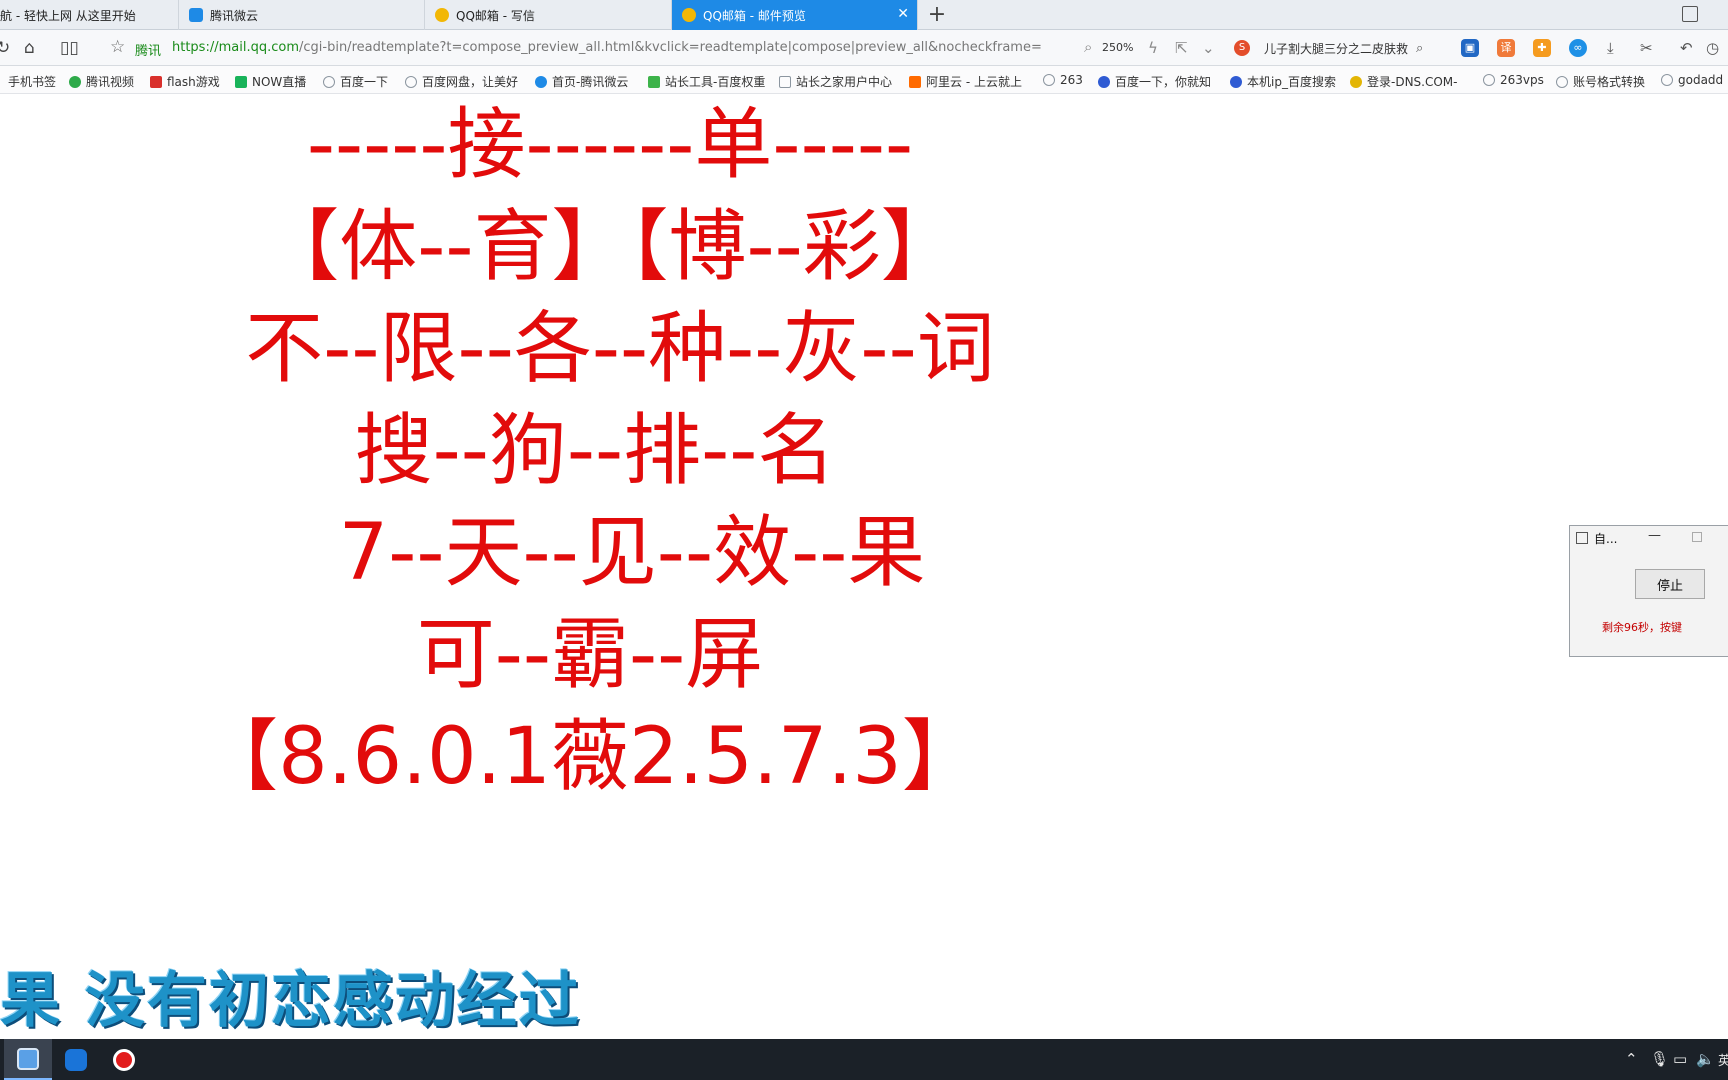 The image size is (1728, 1080). Describe the element at coordinates (69, 48) in the screenshot. I see `reader-icon: ▯▯` at that location.